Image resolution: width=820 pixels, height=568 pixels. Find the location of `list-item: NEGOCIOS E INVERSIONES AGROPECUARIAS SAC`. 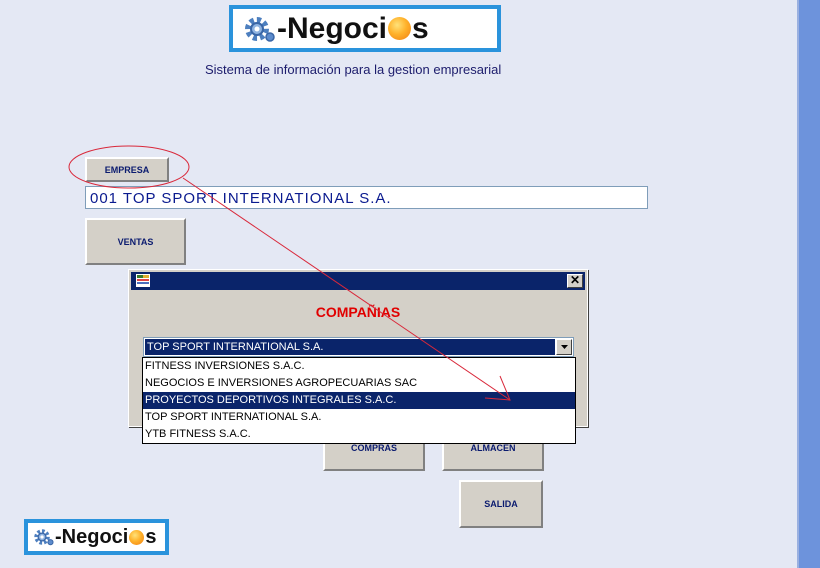

list-item: NEGOCIOS E INVERSIONES AGROPECUARIAS SAC is located at coordinates (359, 383).